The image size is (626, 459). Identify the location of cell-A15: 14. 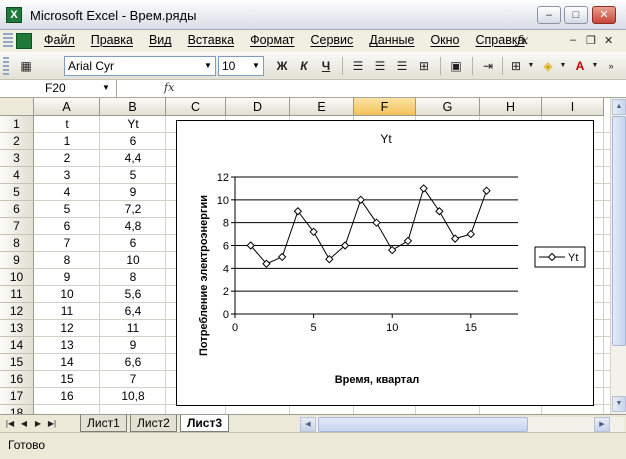
(67, 362).